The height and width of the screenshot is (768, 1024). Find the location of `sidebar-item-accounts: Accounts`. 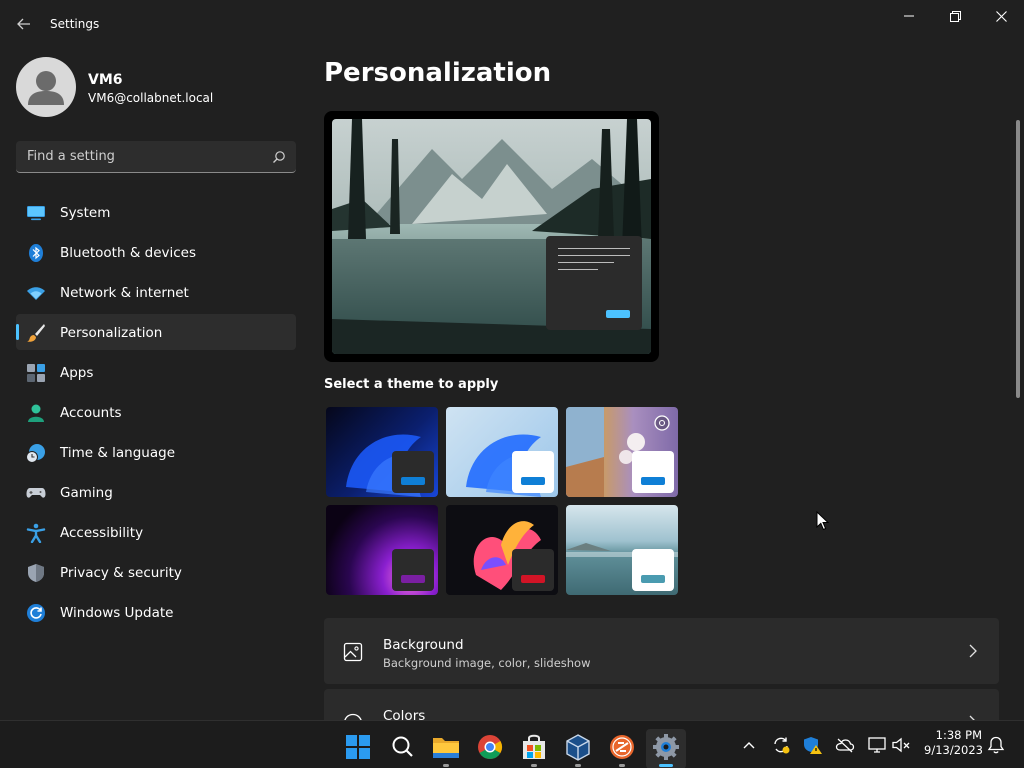

sidebar-item-accounts: Accounts is located at coordinates (156, 412).